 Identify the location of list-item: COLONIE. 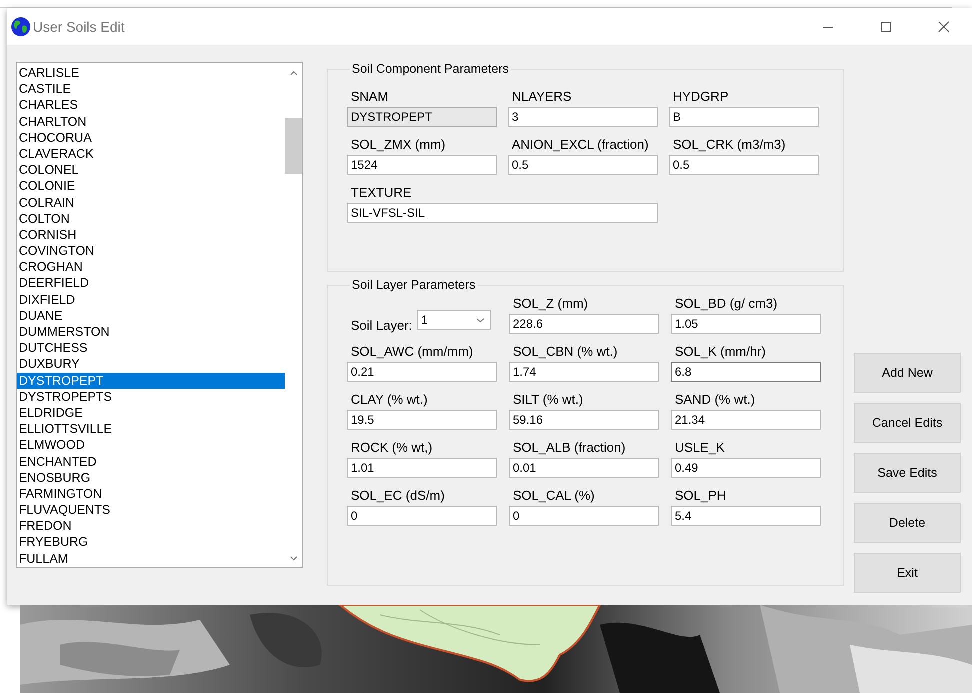
(151, 186).